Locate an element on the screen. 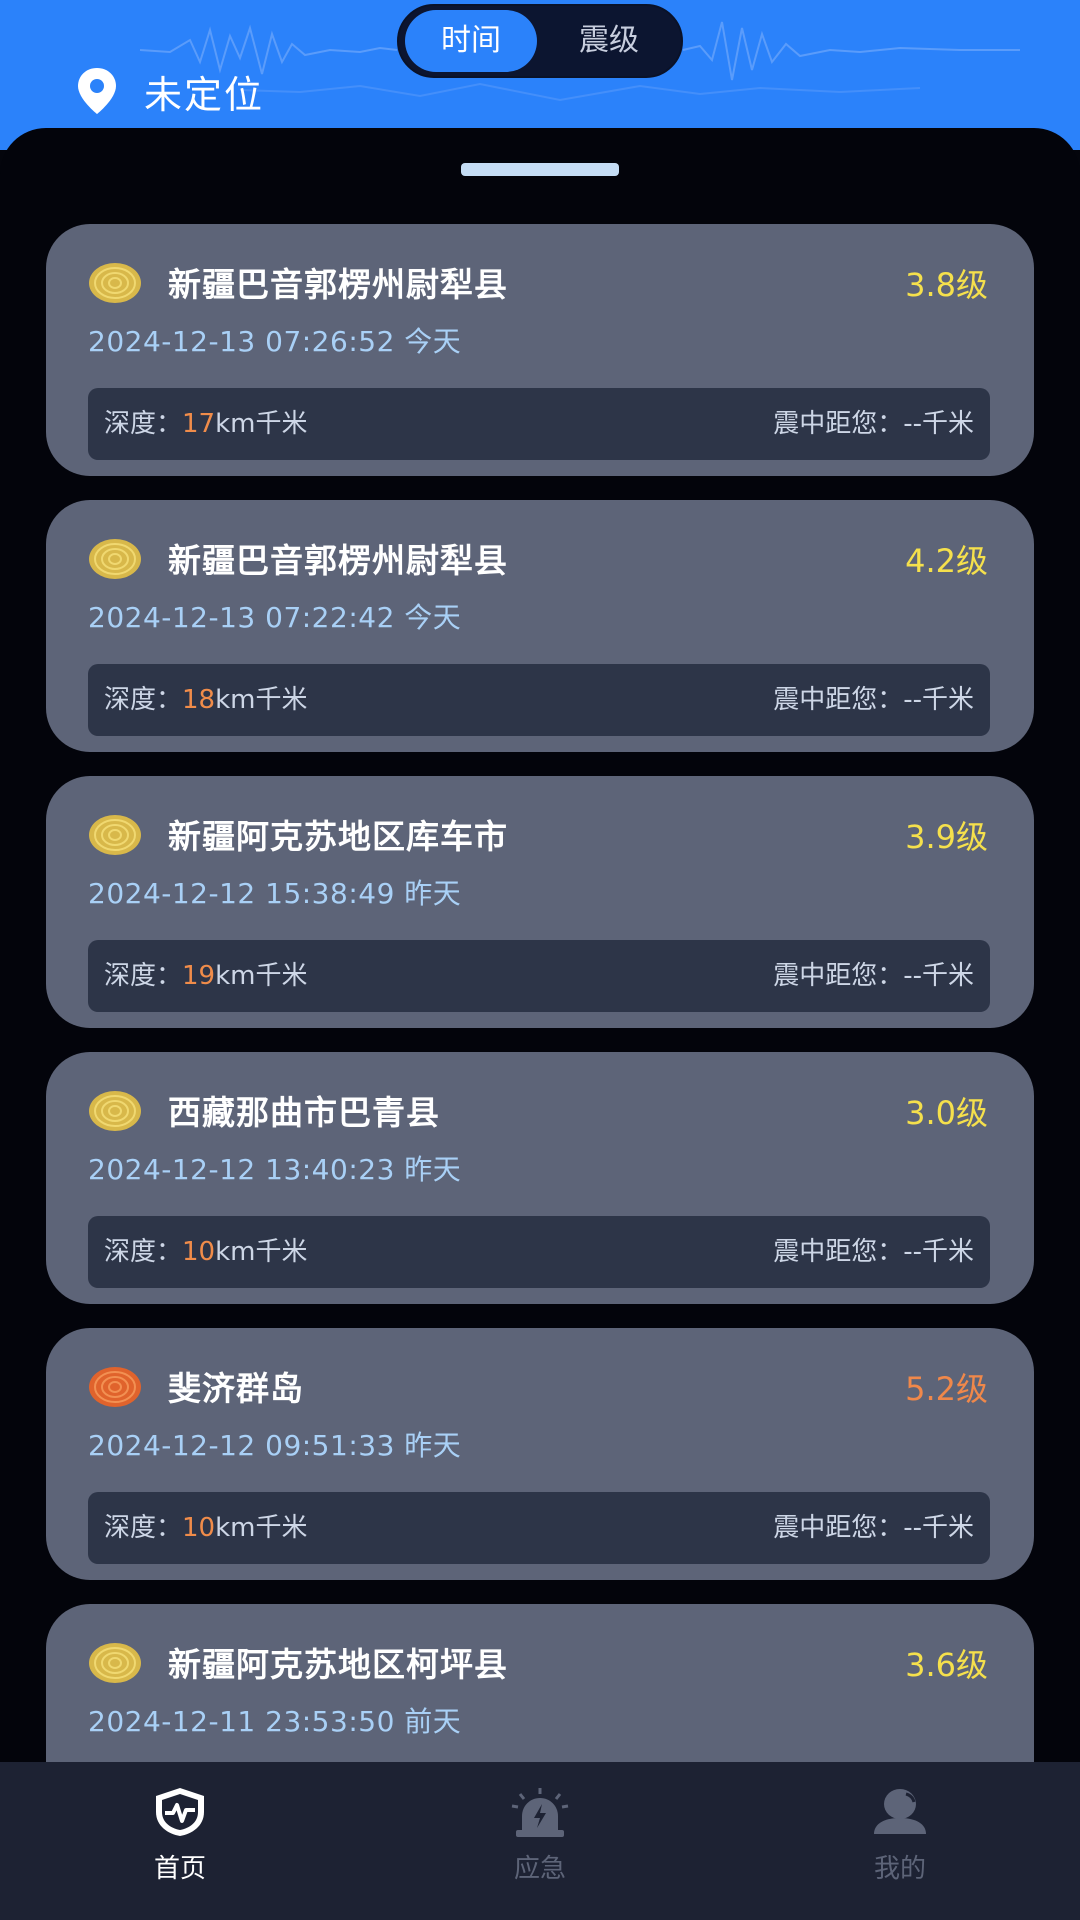  magnitude-value: 5.2级 is located at coordinates (946, 1389).